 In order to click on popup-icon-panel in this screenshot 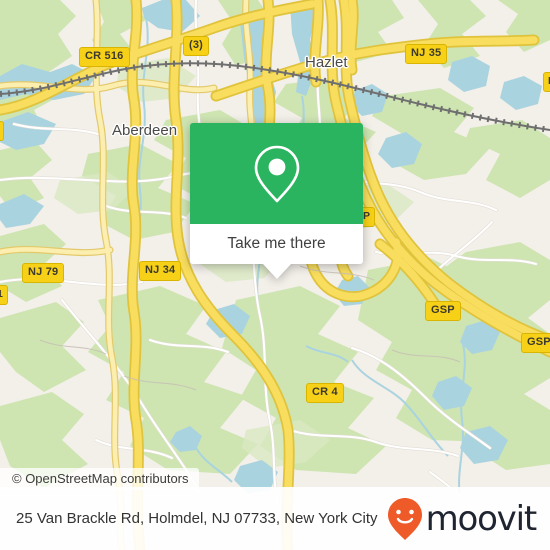, I will do `click(276, 173)`.